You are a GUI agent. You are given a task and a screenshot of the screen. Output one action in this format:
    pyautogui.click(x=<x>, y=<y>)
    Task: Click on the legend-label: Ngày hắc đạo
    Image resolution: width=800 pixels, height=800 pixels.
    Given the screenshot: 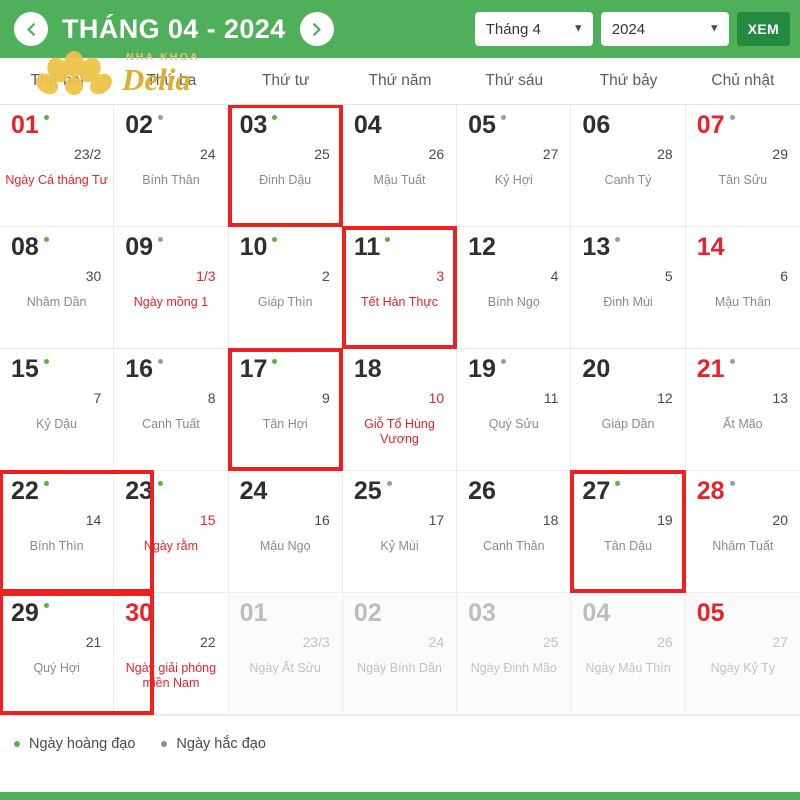 What is the action you would take?
    pyautogui.click(x=221, y=743)
    